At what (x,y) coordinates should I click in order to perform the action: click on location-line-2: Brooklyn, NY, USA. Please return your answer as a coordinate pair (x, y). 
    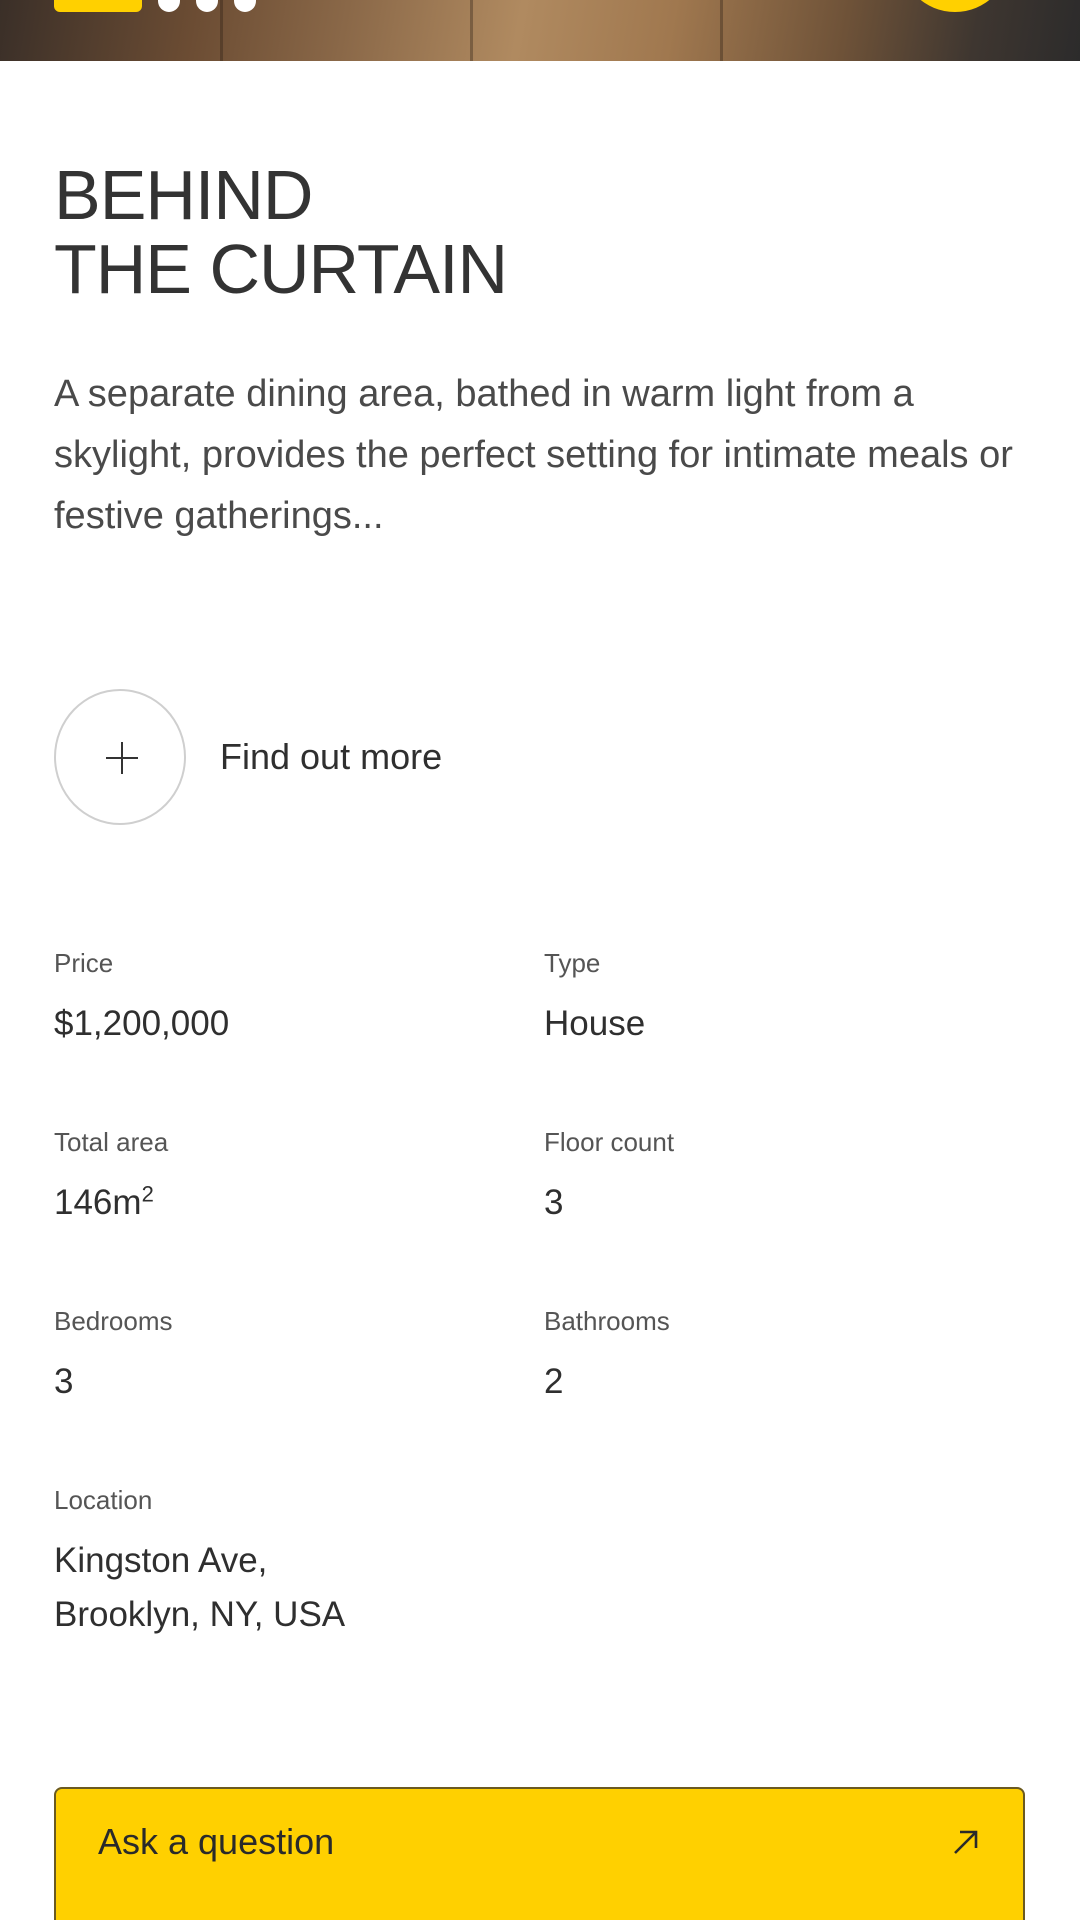
    Looking at the image, I should click on (200, 1614).